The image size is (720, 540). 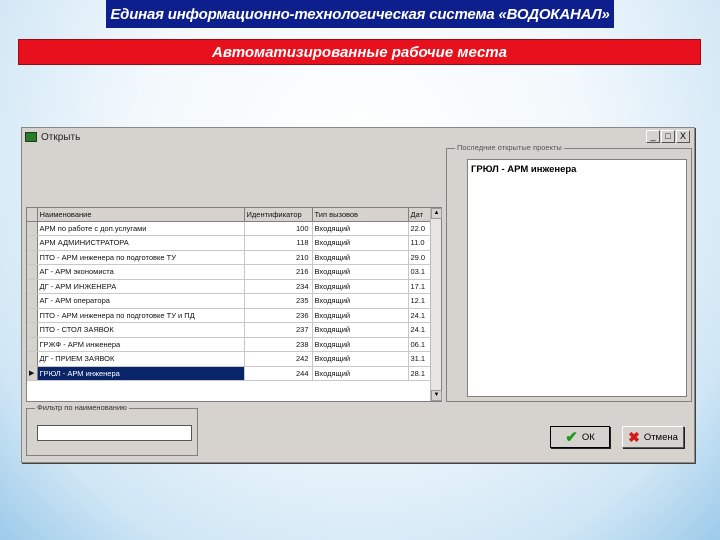 What do you see at coordinates (278, 243) in the screenshot?
I see `cell-id: 118` at bounding box center [278, 243].